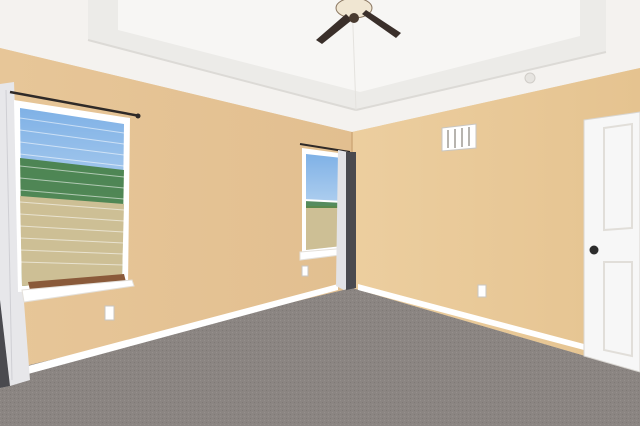 The width and height of the screenshot is (640, 426). What do you see at coordinates (305, 271) in the screenshot?
I see `outlet-middle` at bounding box center [305, 271].